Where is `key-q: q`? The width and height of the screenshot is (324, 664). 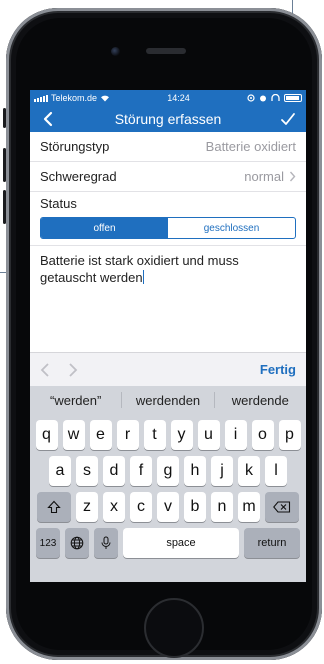
key-q: q is located at coordinates (46, 435).